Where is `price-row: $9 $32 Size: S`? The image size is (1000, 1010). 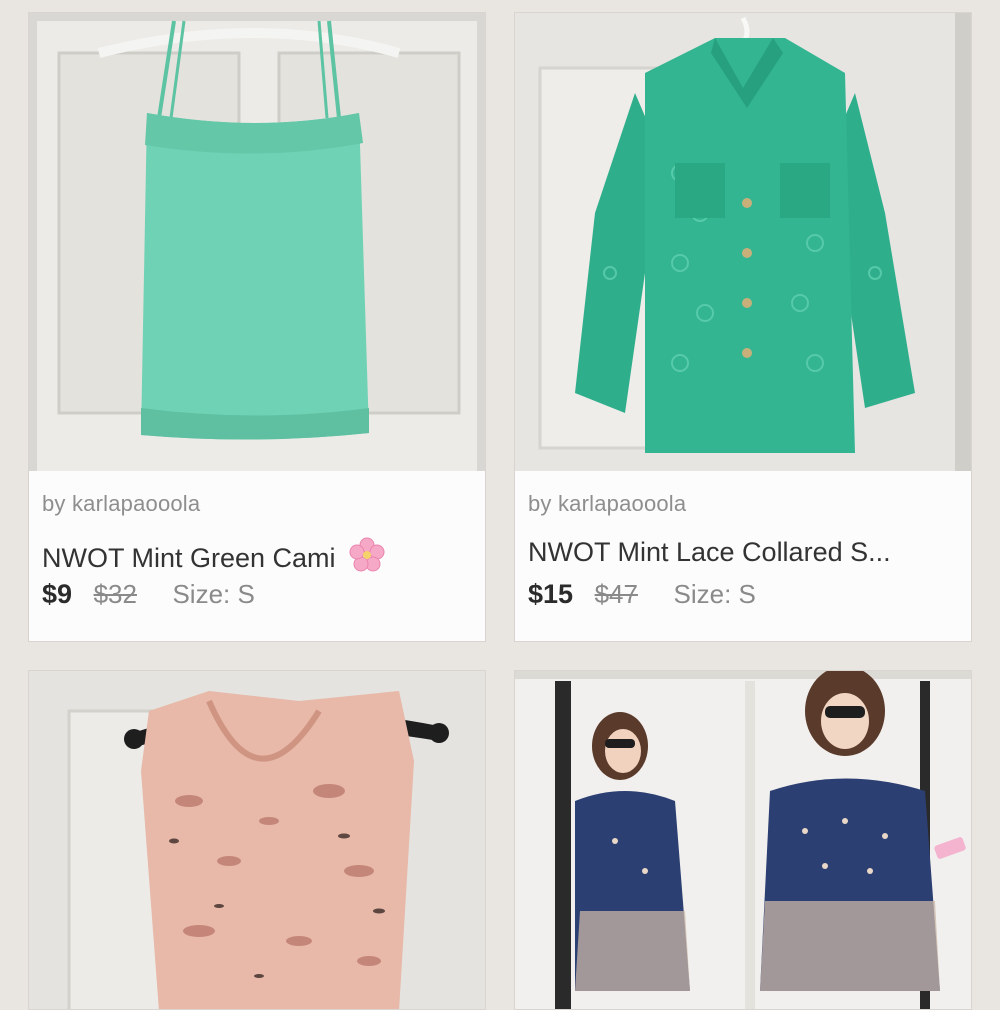
price-row: $9 $32 Size: S is located at coordinates (148, 594).